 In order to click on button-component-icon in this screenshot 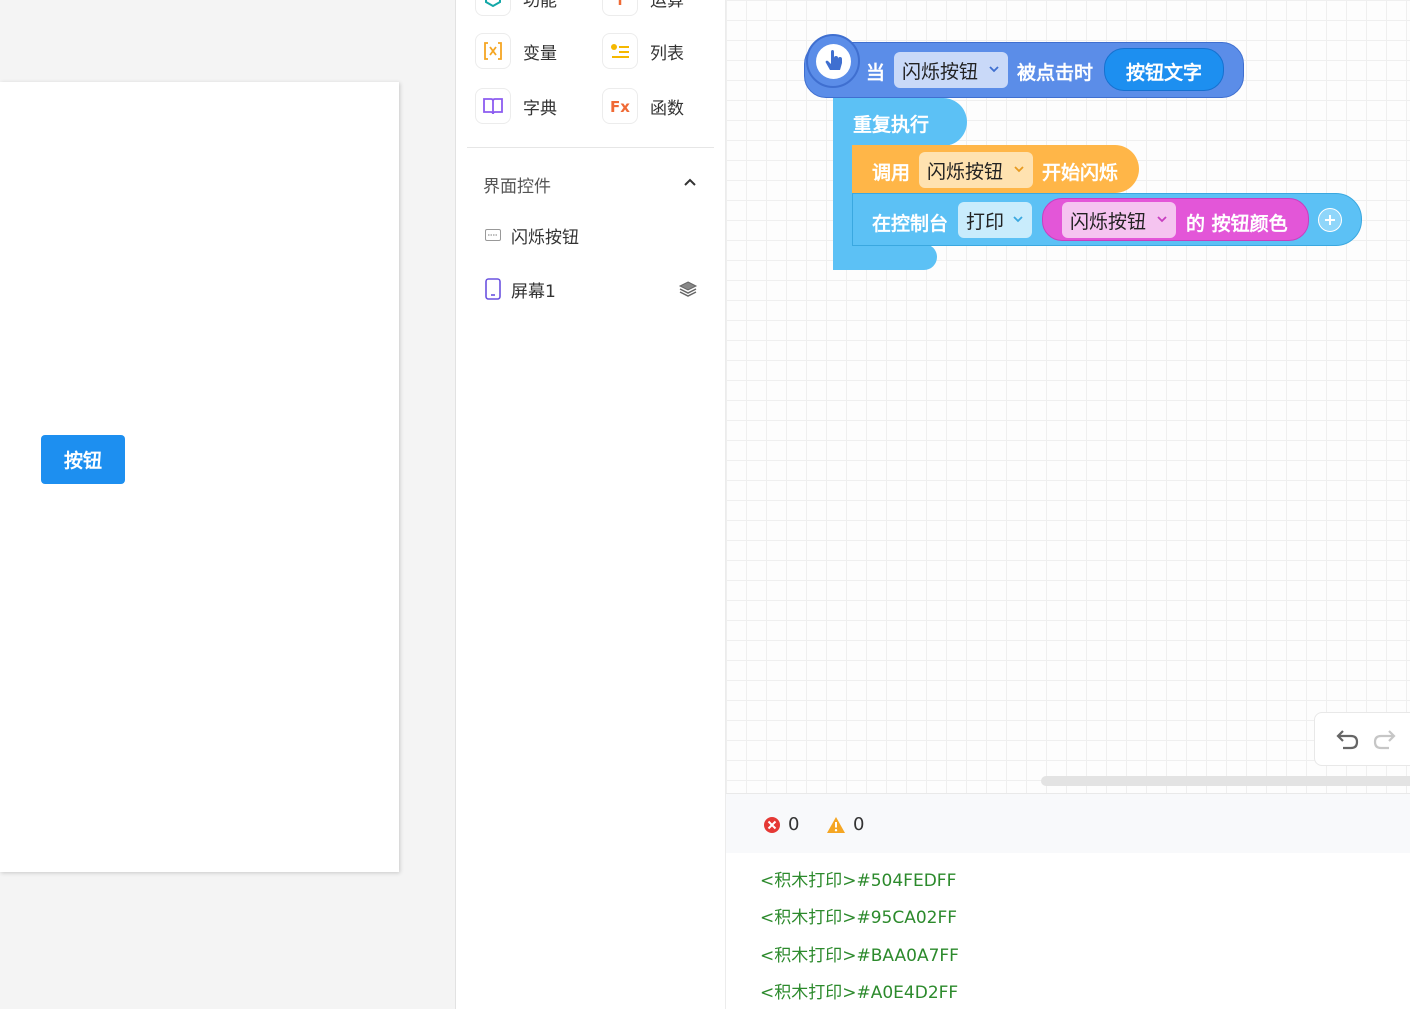, I will do `click(493, 235)`.